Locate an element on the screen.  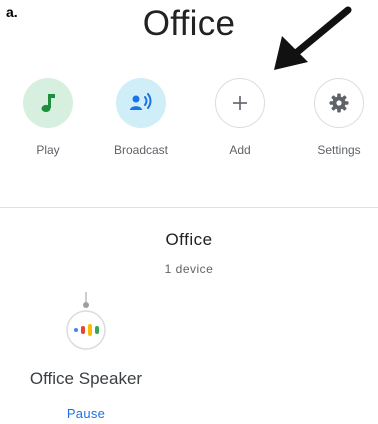
add-button: Add is located at coordinates (240, 117).